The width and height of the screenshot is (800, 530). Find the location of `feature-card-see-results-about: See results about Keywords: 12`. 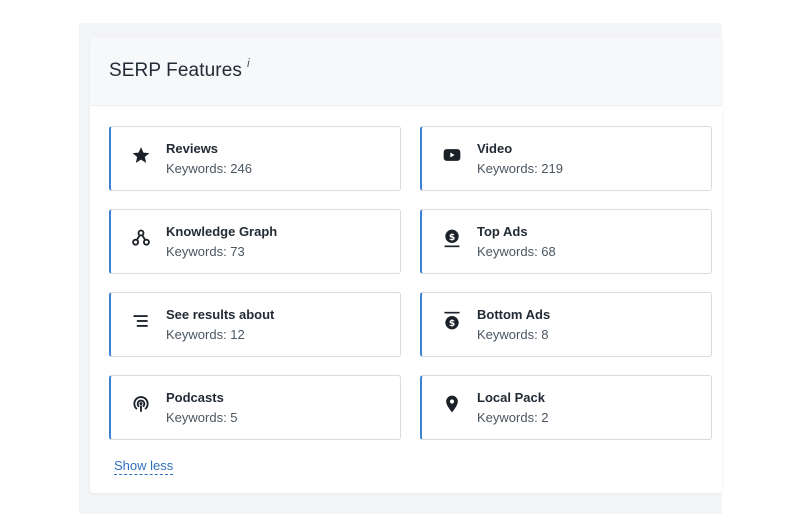

feature-card-see-results-about: See results about Keywords: 12 is located at coordinates (255, 324).